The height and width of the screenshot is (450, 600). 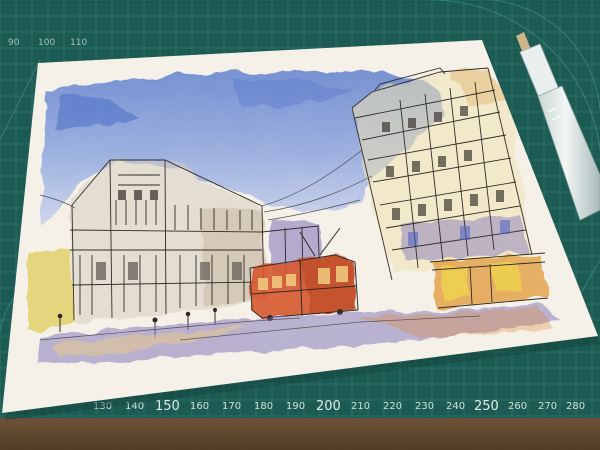 What do you see at coordinates (558, 126) in the screenshot?
I see `water-brush-pen-icon` at bounding box center [558, 126].